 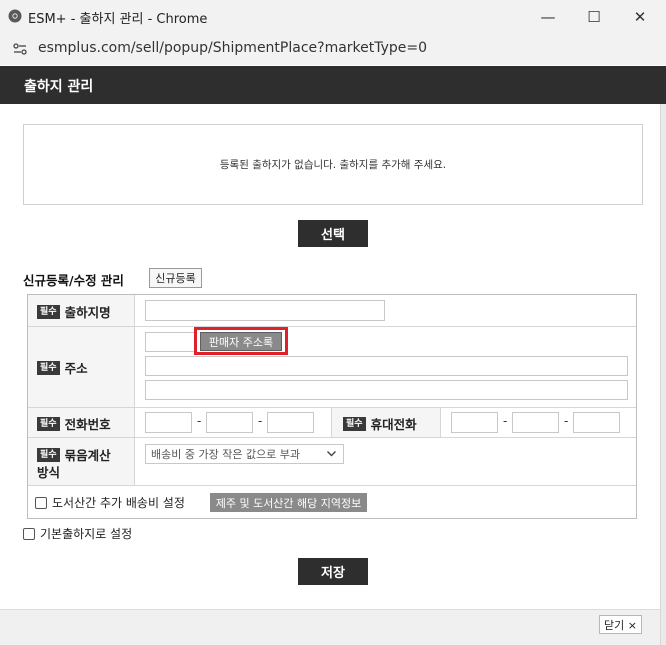 What do you see at coordinates (333, 571) in the screenshot?
I see `save-button: 저장` at bounding box center [333, 571].